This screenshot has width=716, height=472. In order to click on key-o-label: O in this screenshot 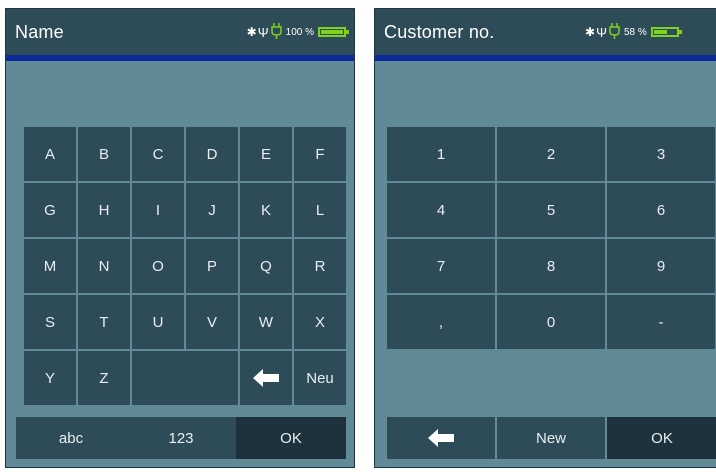, I will do `click(158, 266)`.